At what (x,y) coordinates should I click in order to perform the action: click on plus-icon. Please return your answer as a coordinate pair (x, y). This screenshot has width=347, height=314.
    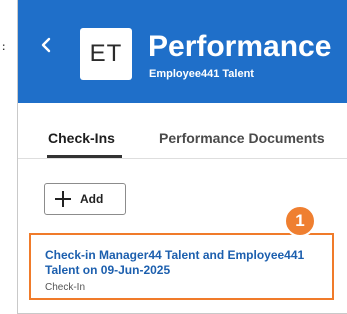
    Looking at the image, I should click on (63, 199).